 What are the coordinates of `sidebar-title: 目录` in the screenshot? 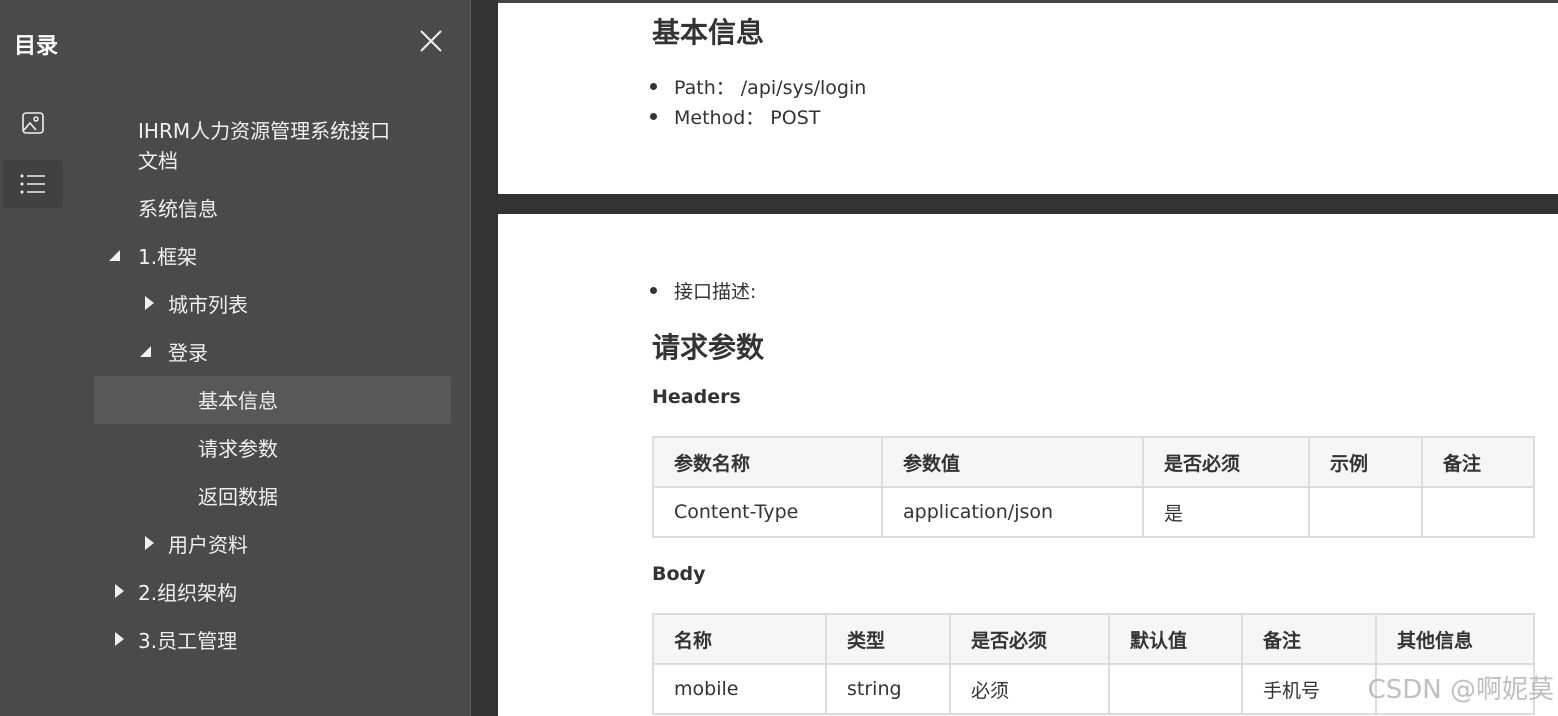 It's located at (36, 46).